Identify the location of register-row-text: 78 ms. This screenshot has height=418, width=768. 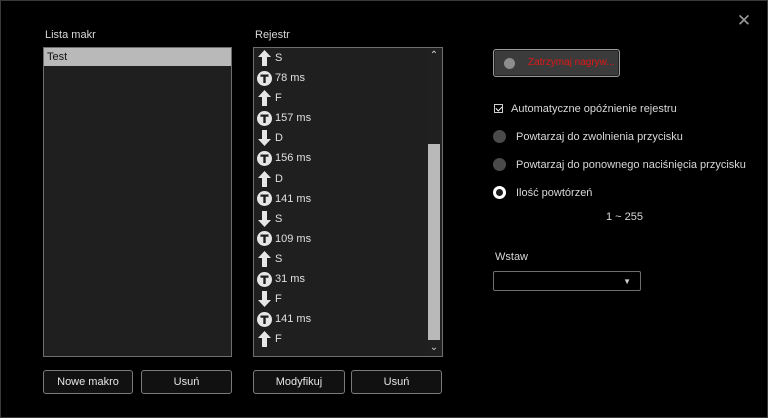
(290, 78).